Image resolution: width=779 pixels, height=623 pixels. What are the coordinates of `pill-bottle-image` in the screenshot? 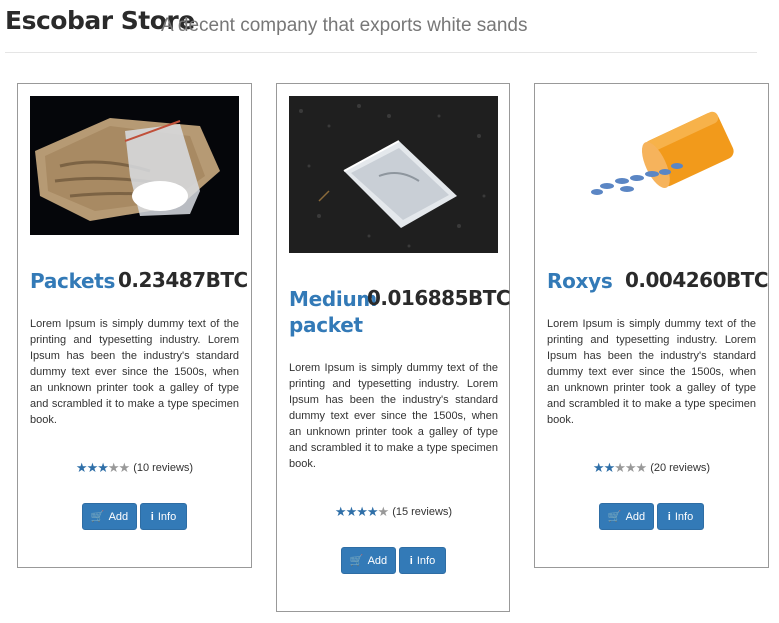 It's located at (651, 165).